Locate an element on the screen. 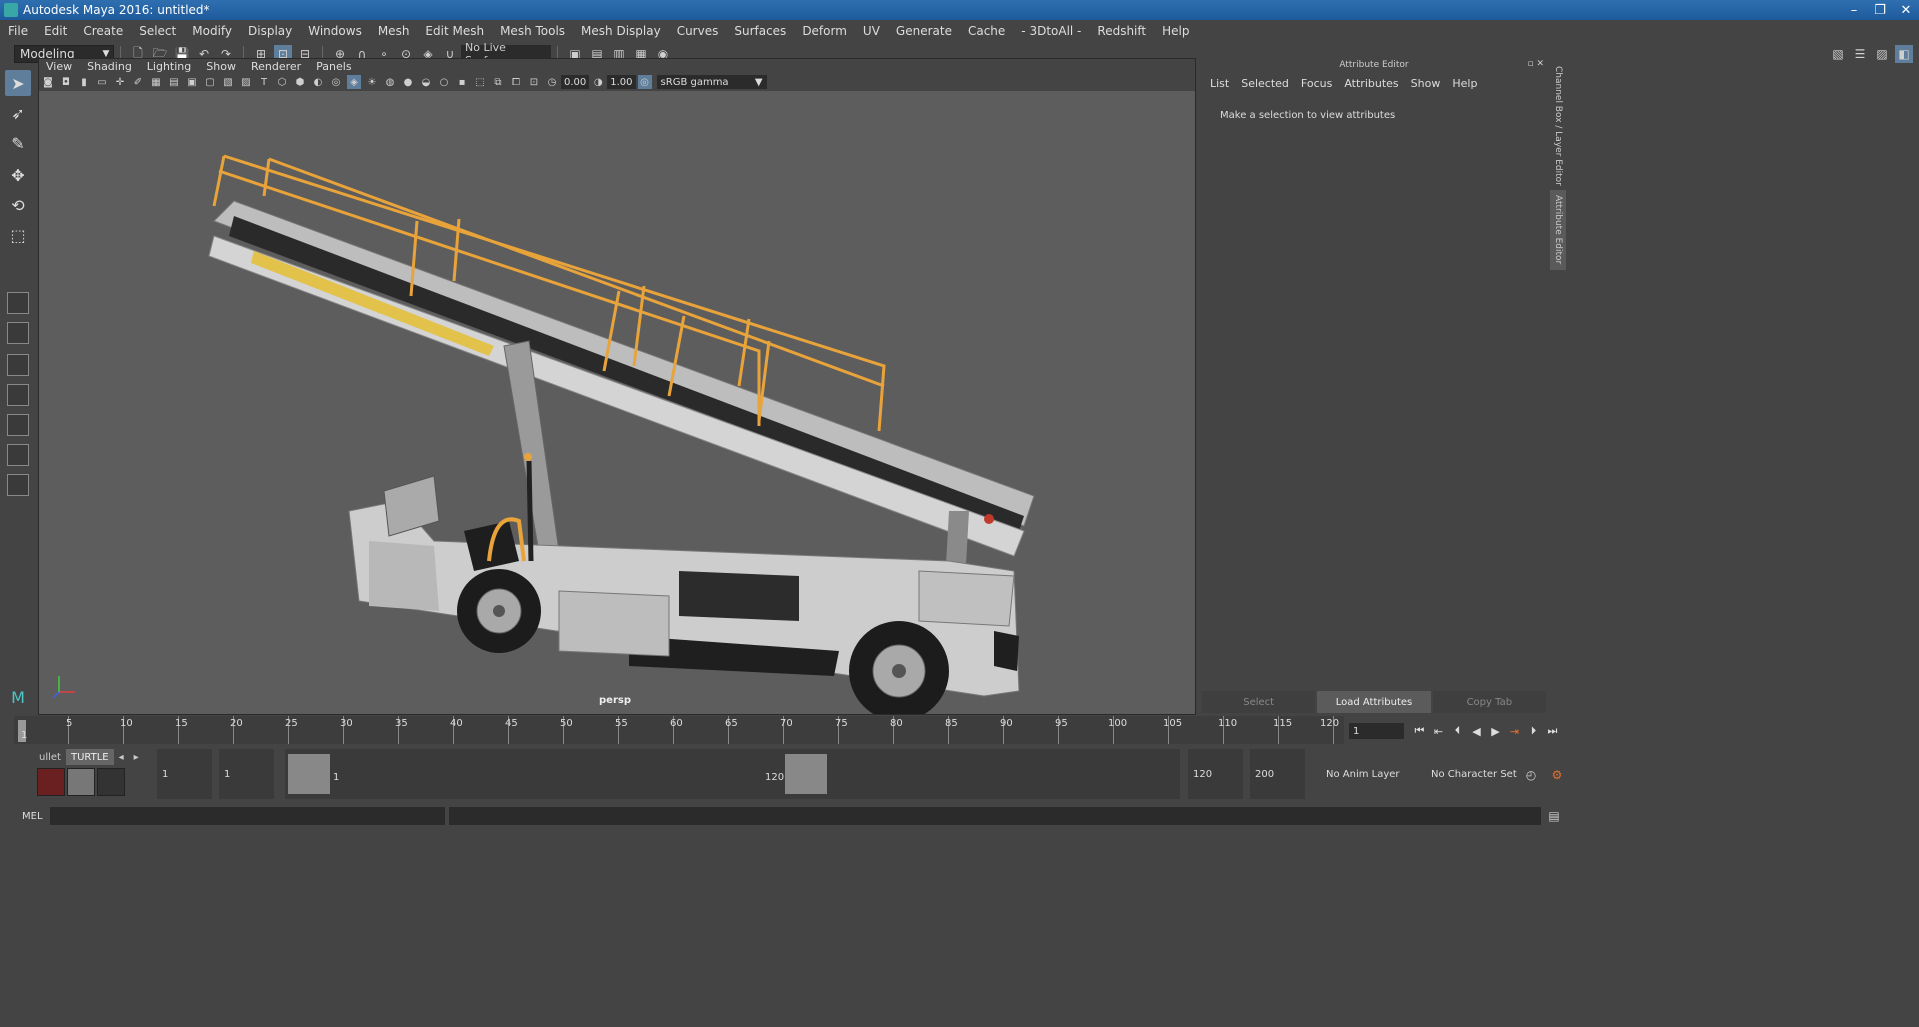 The height and width of the screenshot is (1027, 1919). collapse-layout-icon is located at coordinates (18, 485).